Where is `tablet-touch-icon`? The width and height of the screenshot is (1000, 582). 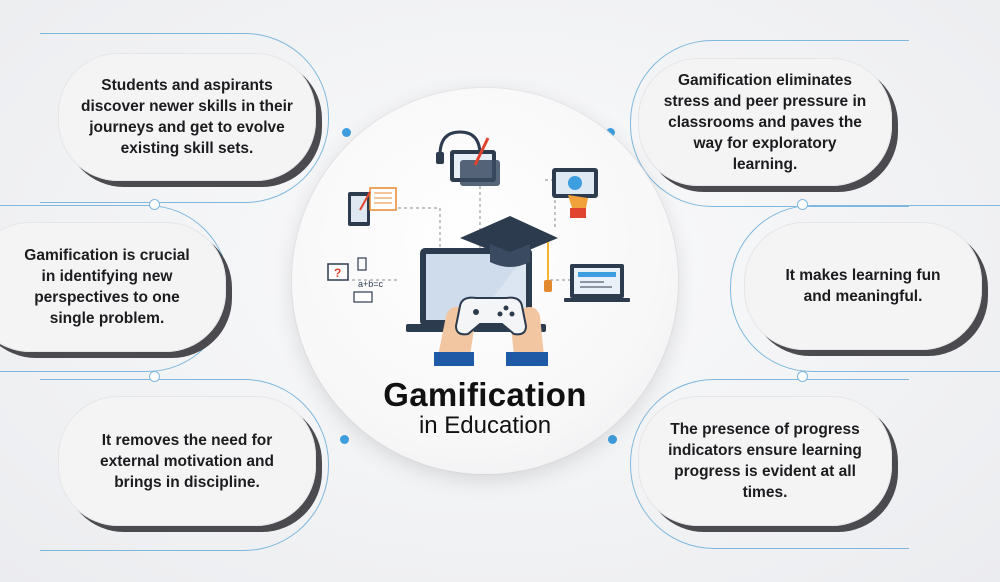
tablet-touch-icon is located at coordinates (575, 193).